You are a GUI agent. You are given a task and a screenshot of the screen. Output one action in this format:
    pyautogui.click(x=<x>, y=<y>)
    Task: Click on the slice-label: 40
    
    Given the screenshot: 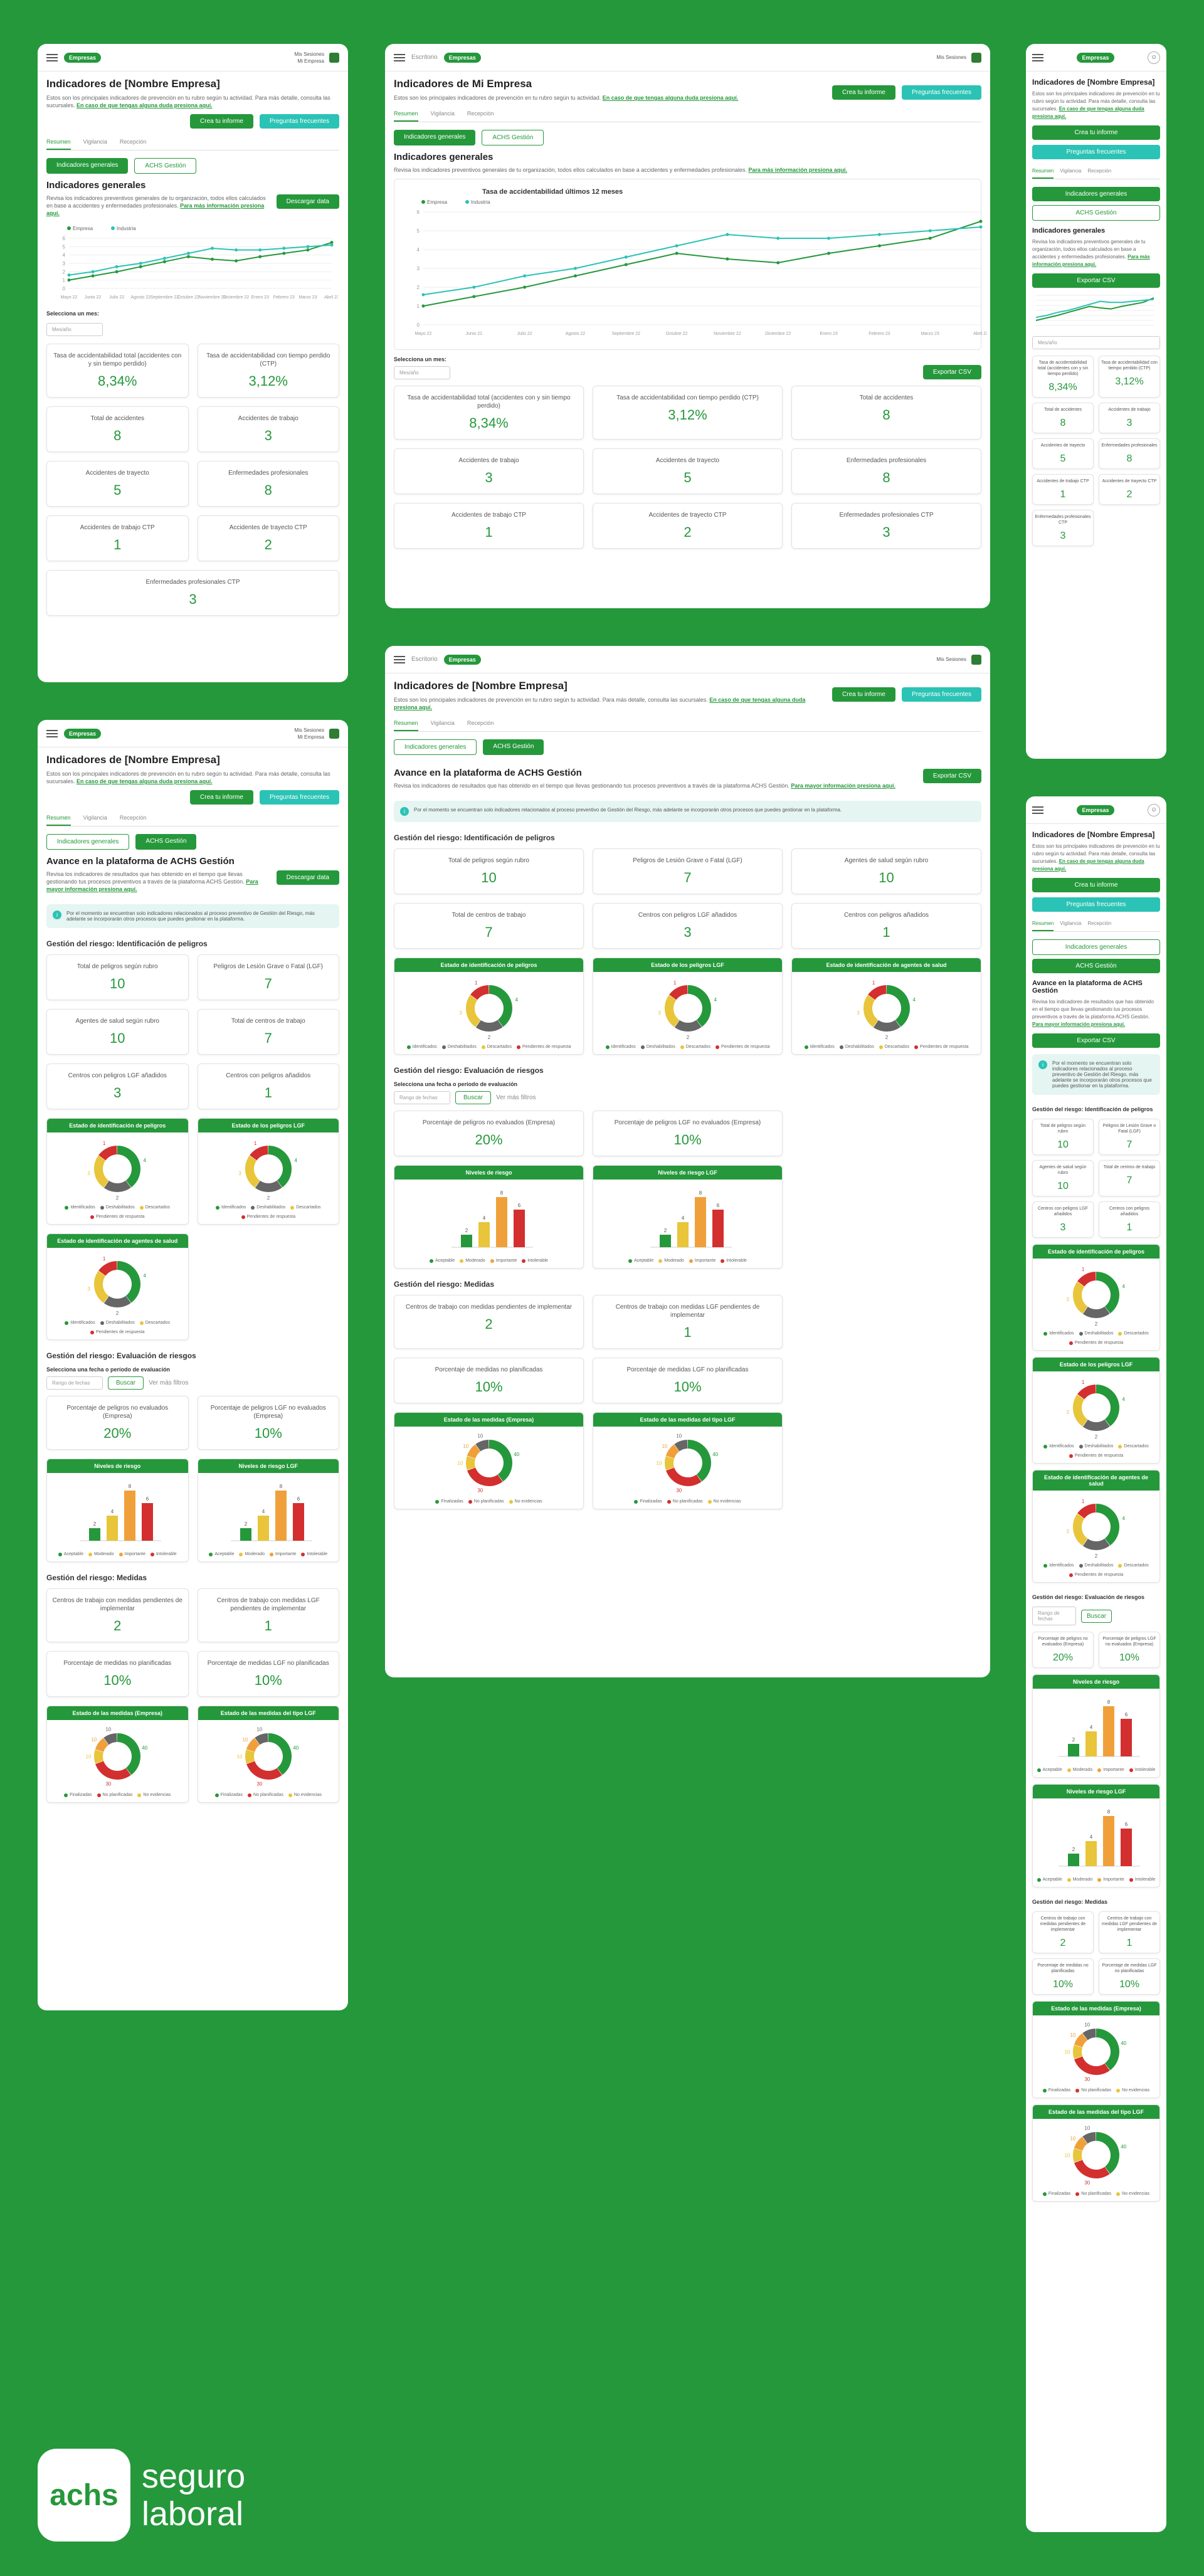 What is the action you would take?
    pyautogui.click(x=295, y=1748)
    